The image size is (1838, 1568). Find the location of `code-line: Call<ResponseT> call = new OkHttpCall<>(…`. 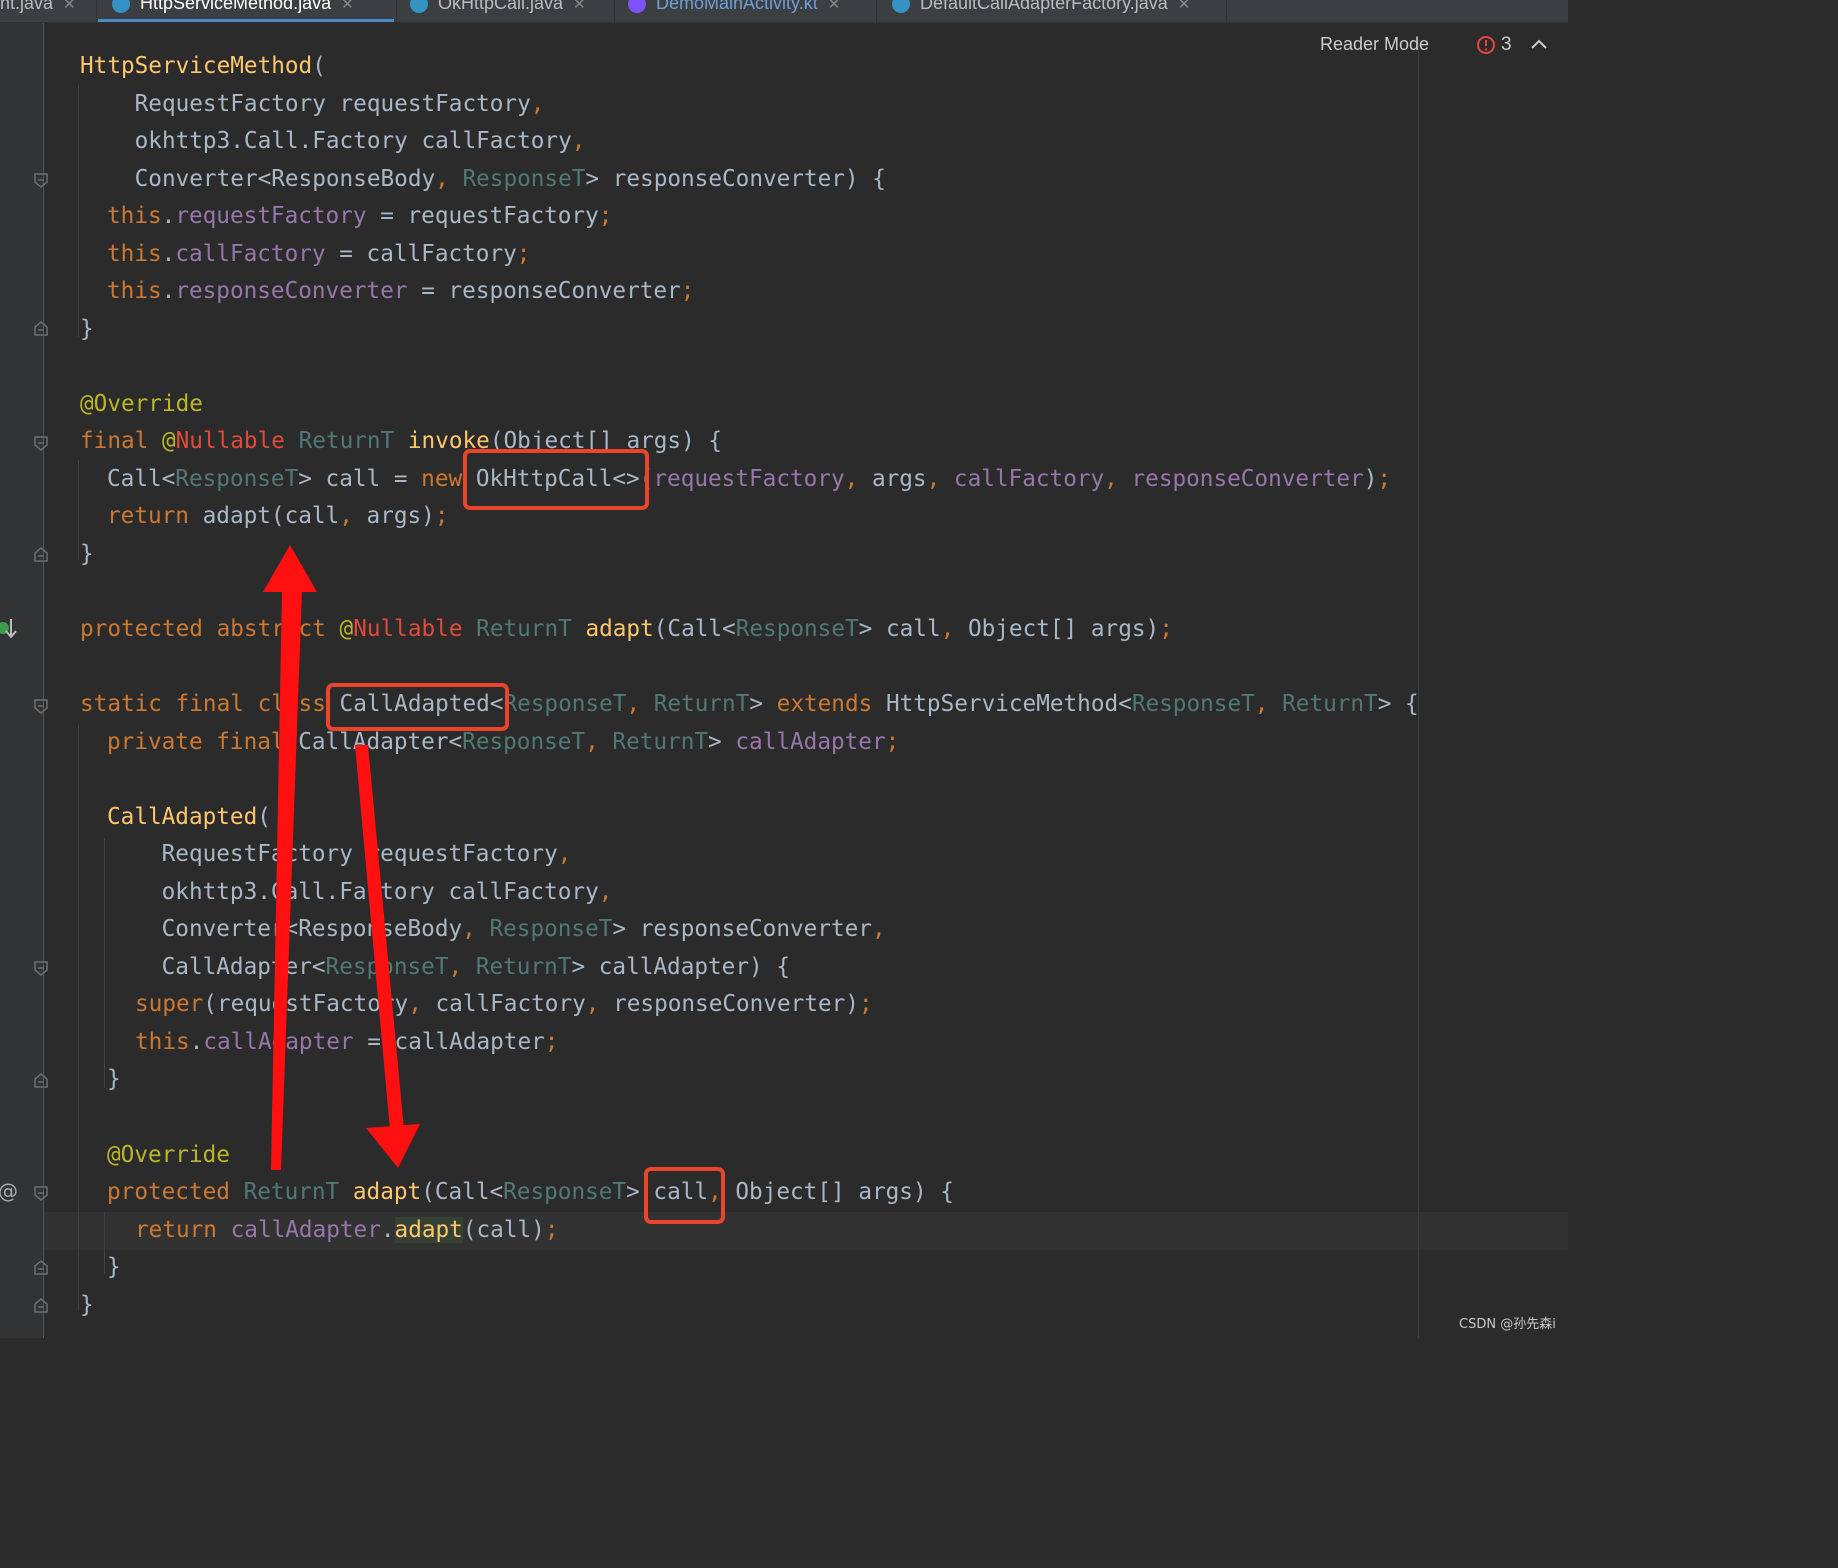

code-line: Call<ResponseT> call = new OkHttpCall<>(… is located at coordinates (749, 480).